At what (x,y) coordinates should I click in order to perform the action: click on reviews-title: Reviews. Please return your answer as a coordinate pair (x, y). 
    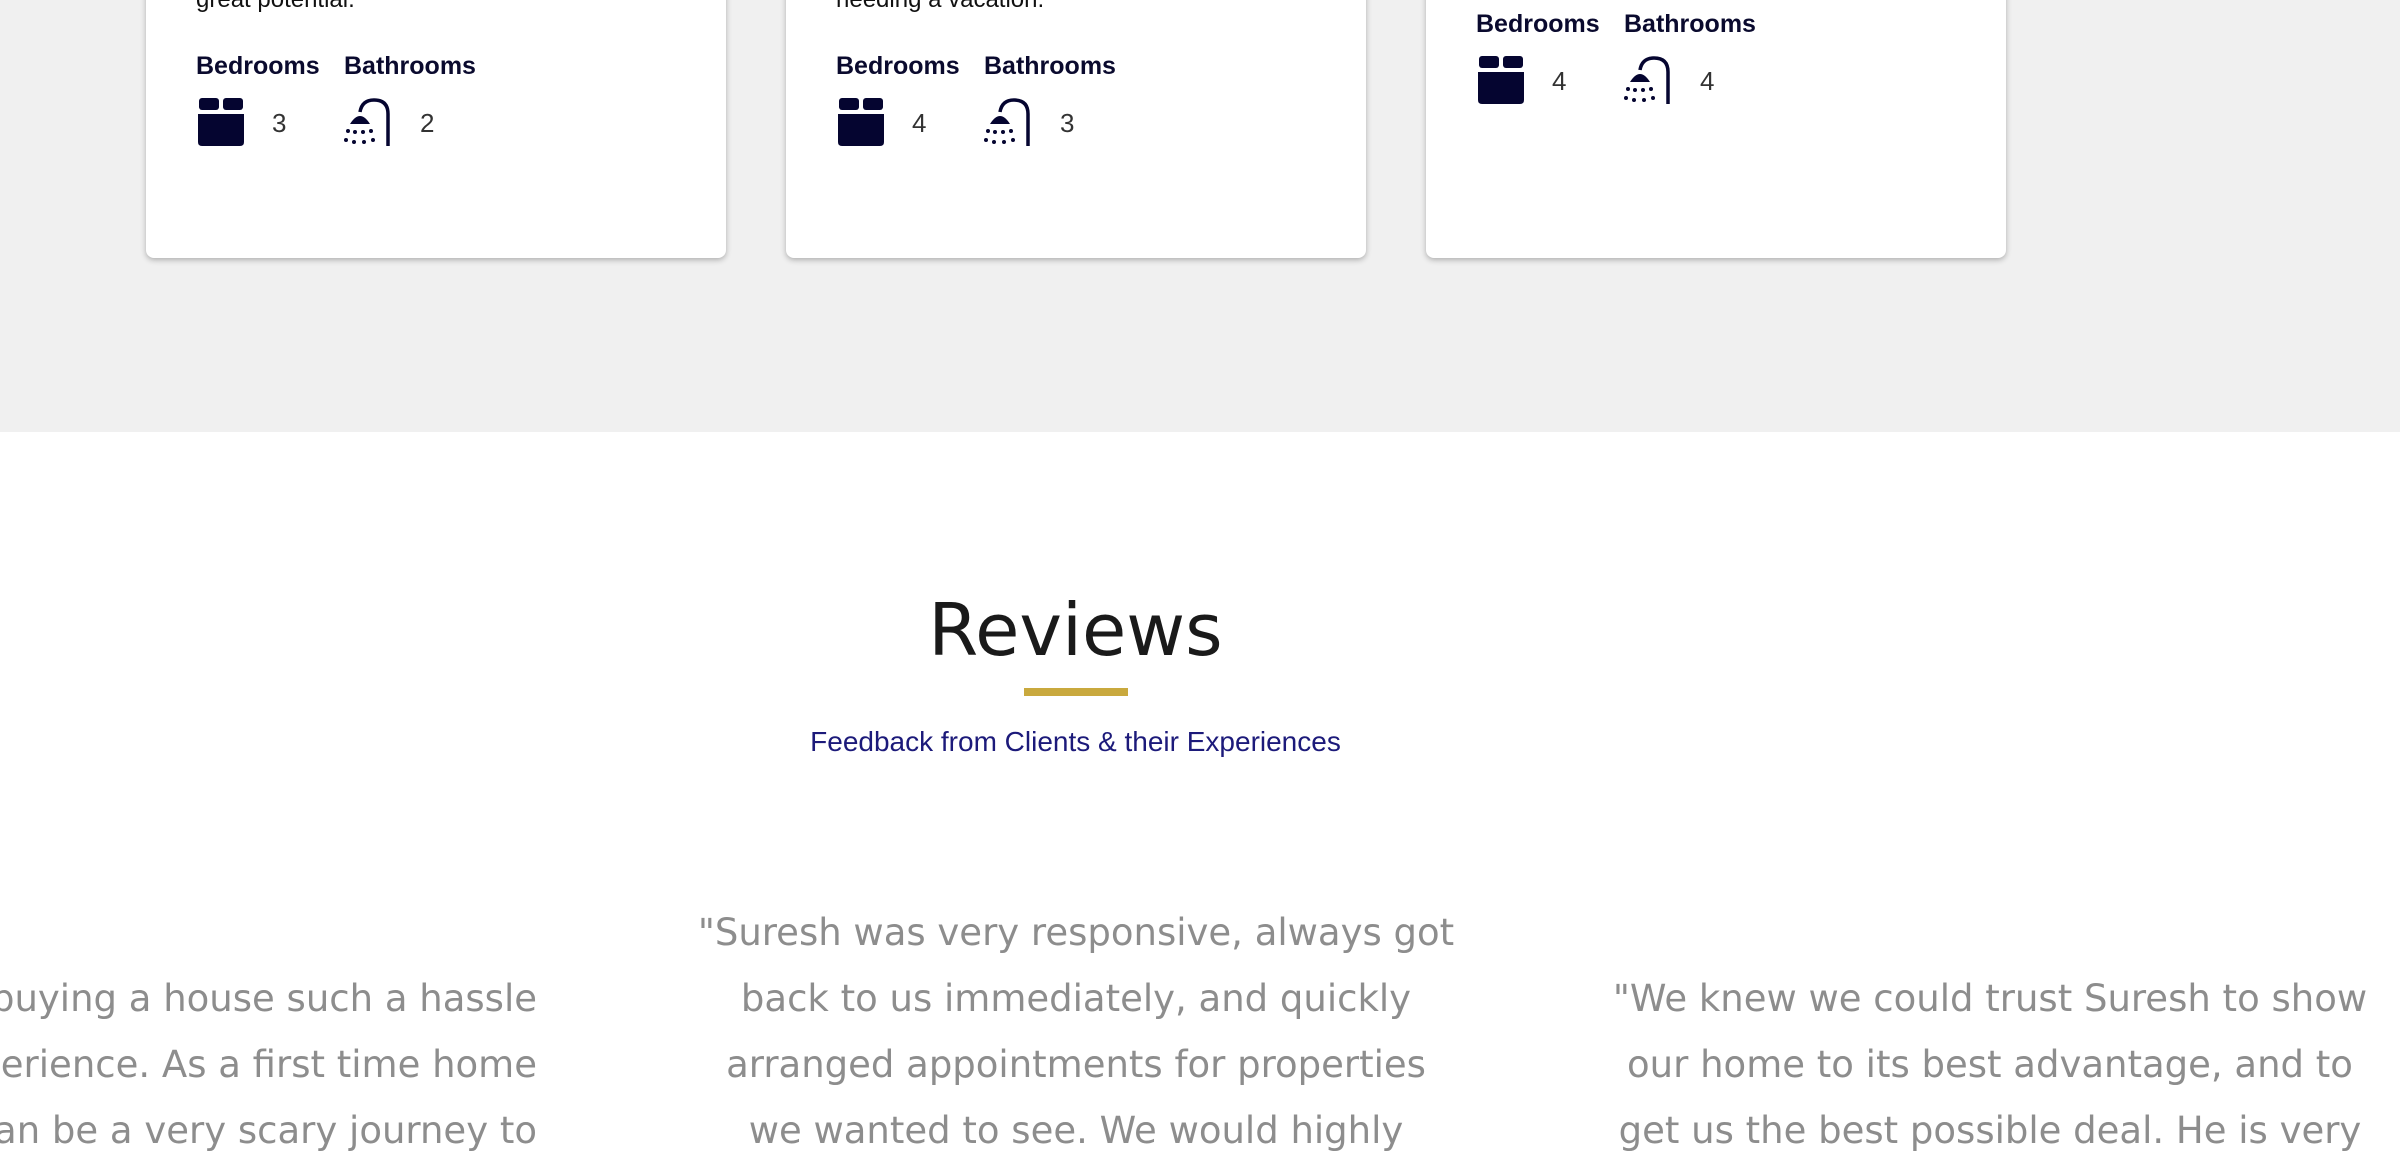
    Looking at the image, I should click on (1075, 630).